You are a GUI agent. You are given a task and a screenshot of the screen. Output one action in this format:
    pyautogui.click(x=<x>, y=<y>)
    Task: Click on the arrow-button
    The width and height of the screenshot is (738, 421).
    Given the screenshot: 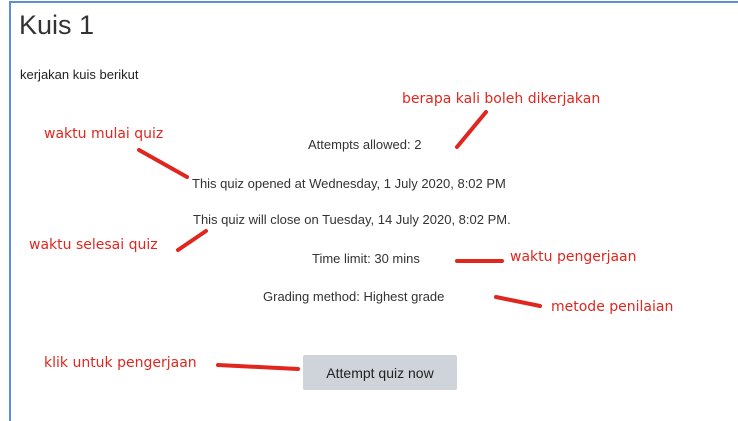 What is the action you would take?
    pyautogui.click(x=258, y=367)
    